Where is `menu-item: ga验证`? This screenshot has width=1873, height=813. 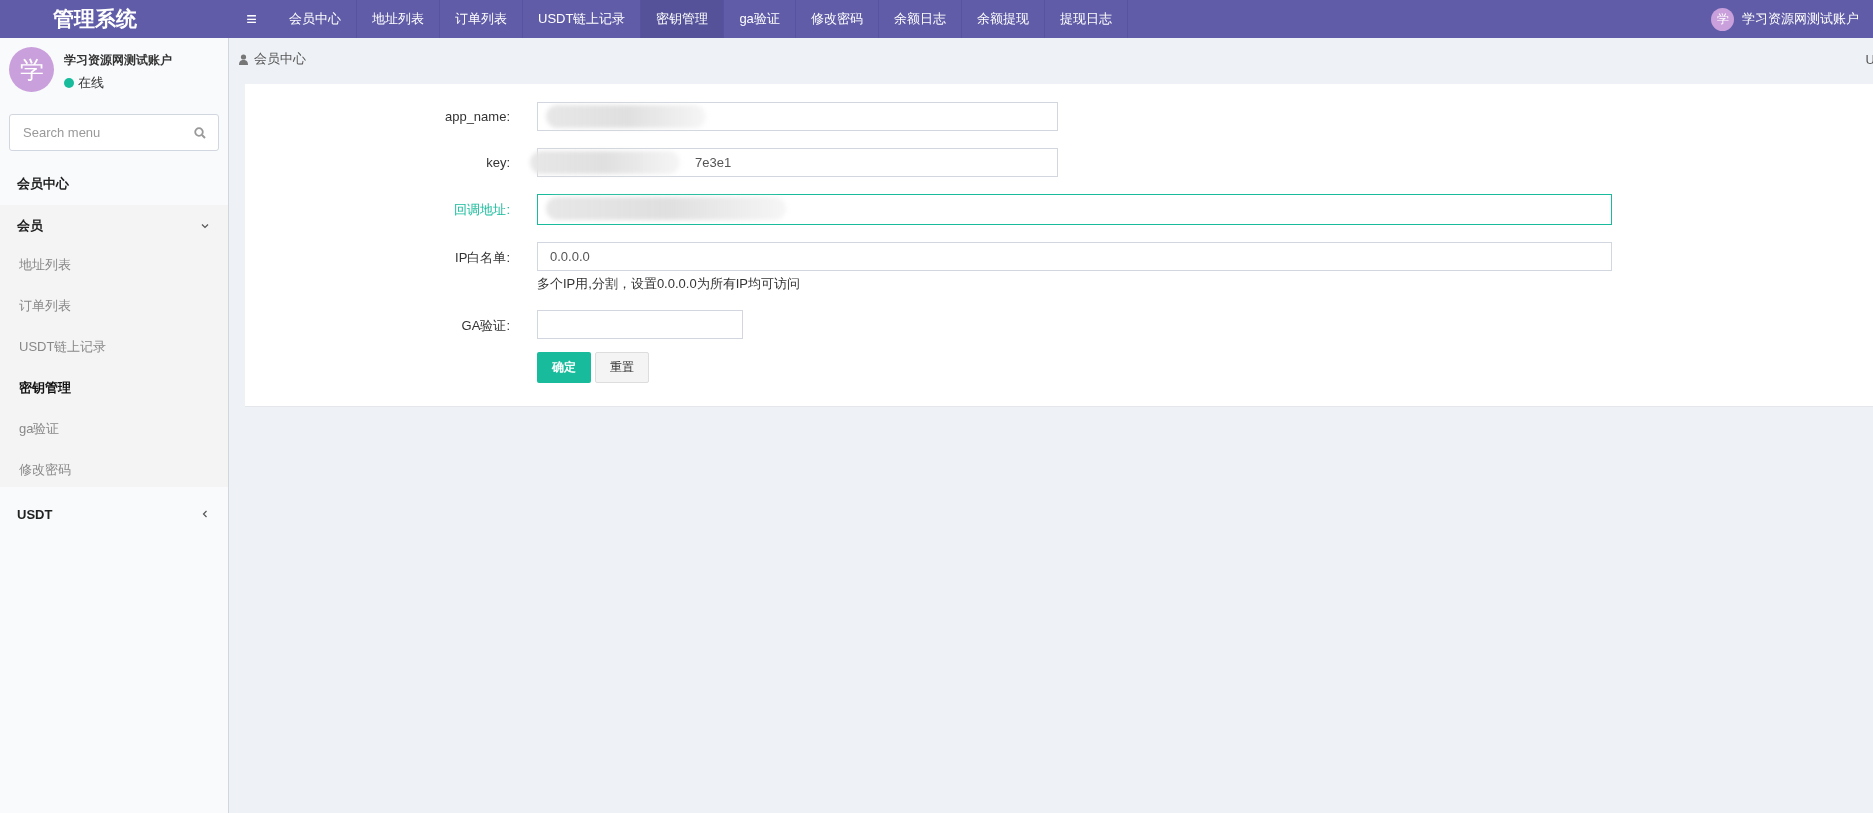
menu-item: ga验证 is located at coordinates (114, 428).